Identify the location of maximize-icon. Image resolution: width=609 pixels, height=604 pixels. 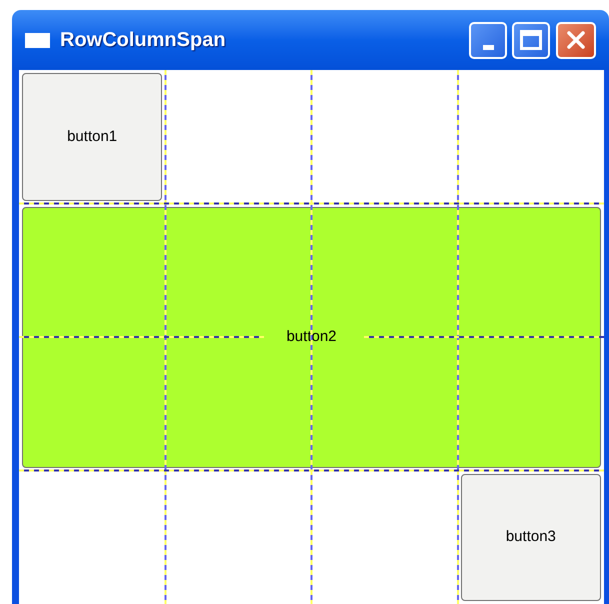
(531, 40).